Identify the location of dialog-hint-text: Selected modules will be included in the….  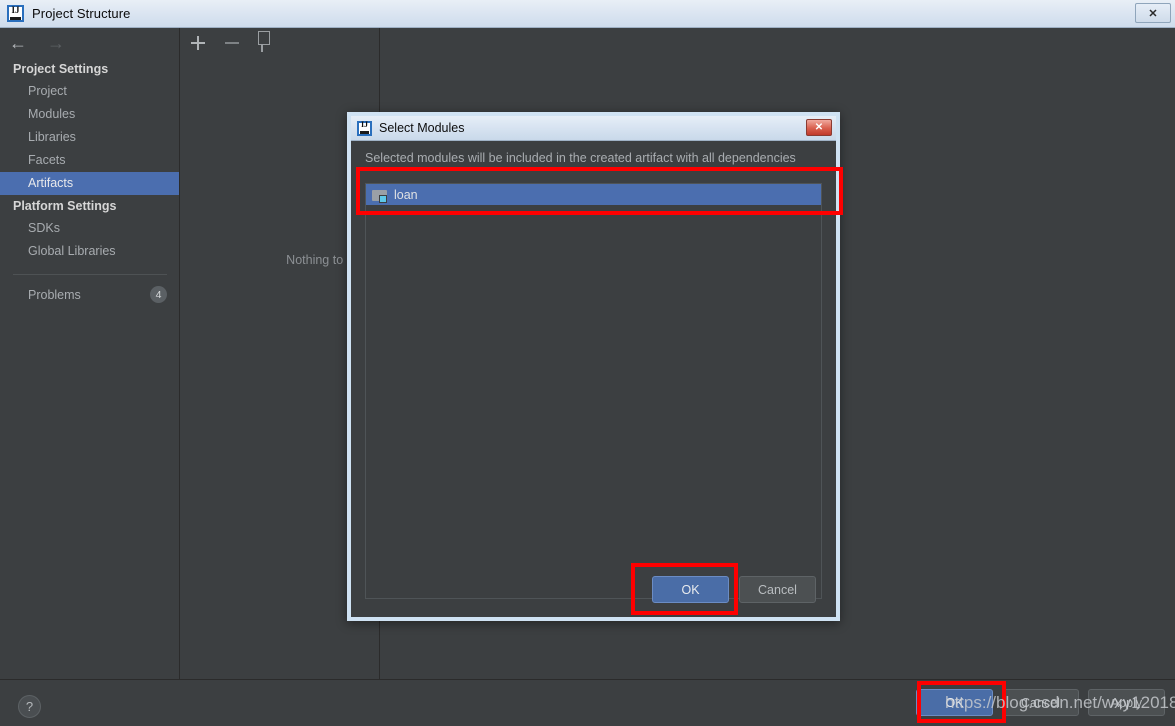
(580, 158).